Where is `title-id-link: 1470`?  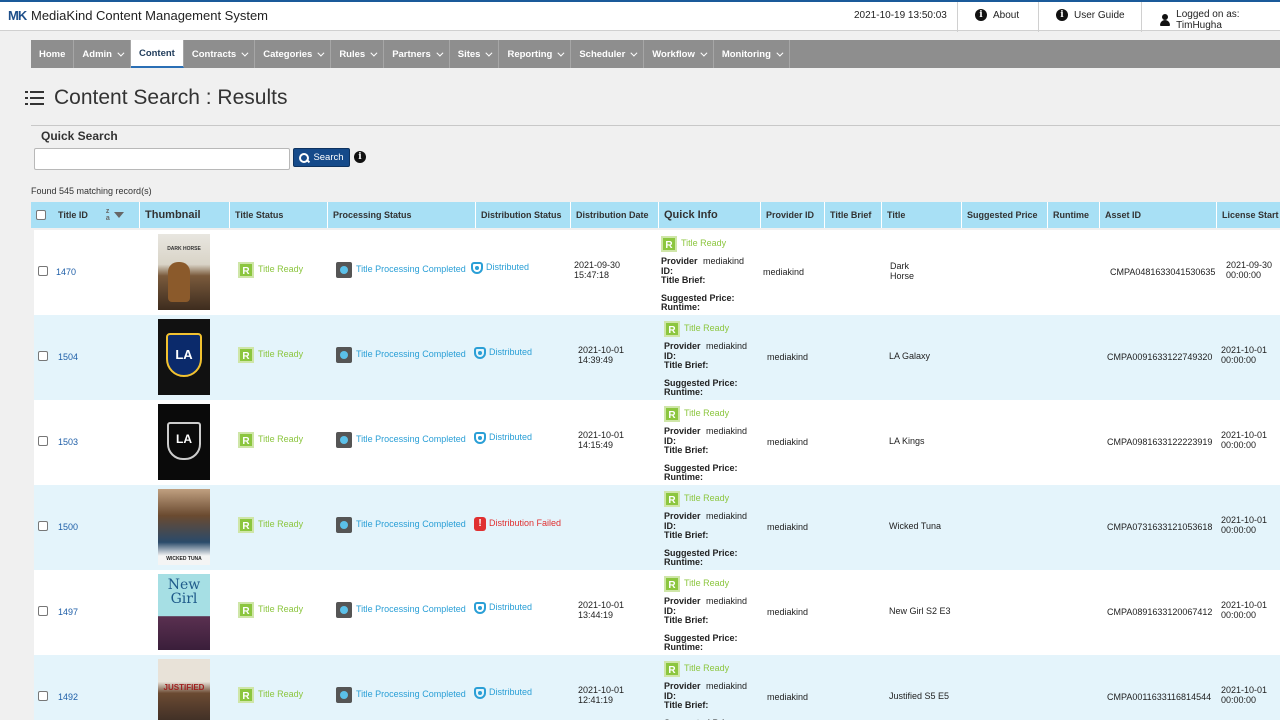
title-id-link: 1470 is located at coordinates (66, 272).